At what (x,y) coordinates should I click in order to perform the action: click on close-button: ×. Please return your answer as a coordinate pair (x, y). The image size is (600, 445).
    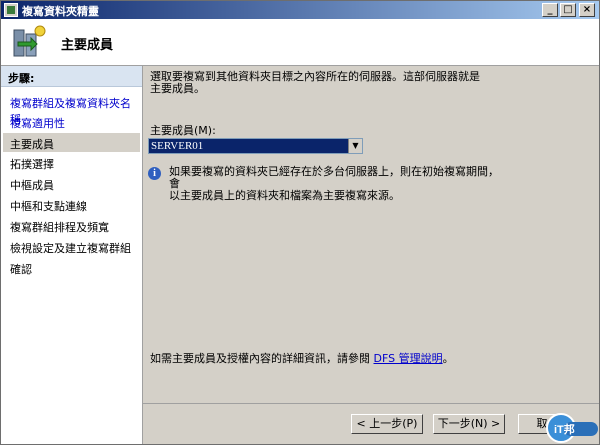
    Looking at the image, I should click on (587, 10).